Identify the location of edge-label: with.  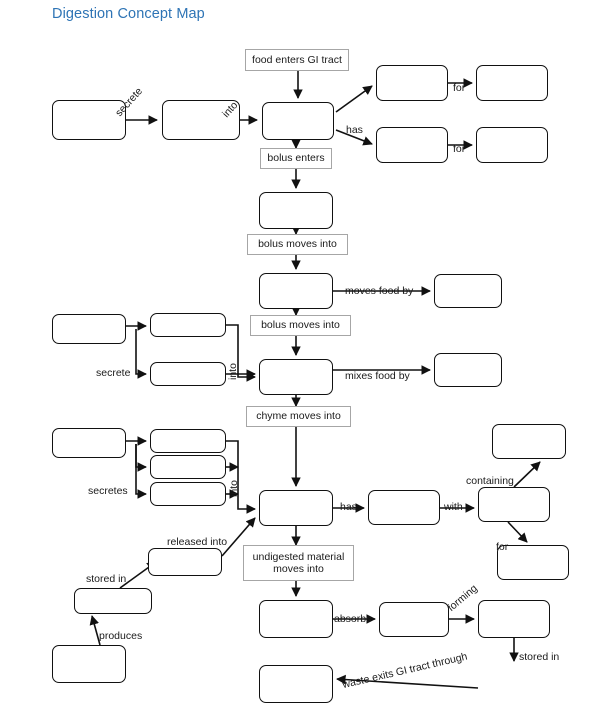
(453, 507).